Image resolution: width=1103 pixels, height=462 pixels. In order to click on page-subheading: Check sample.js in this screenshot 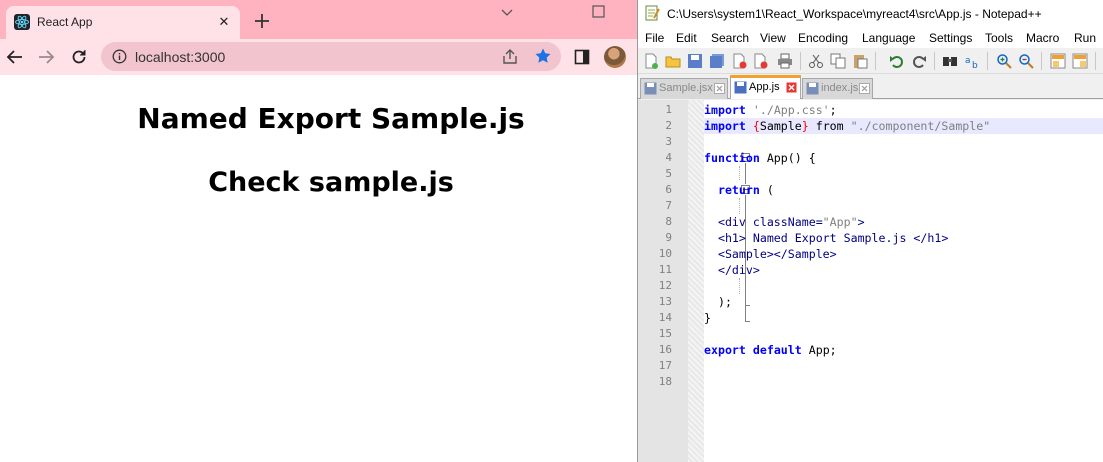, I will do `click(331, 182)`.